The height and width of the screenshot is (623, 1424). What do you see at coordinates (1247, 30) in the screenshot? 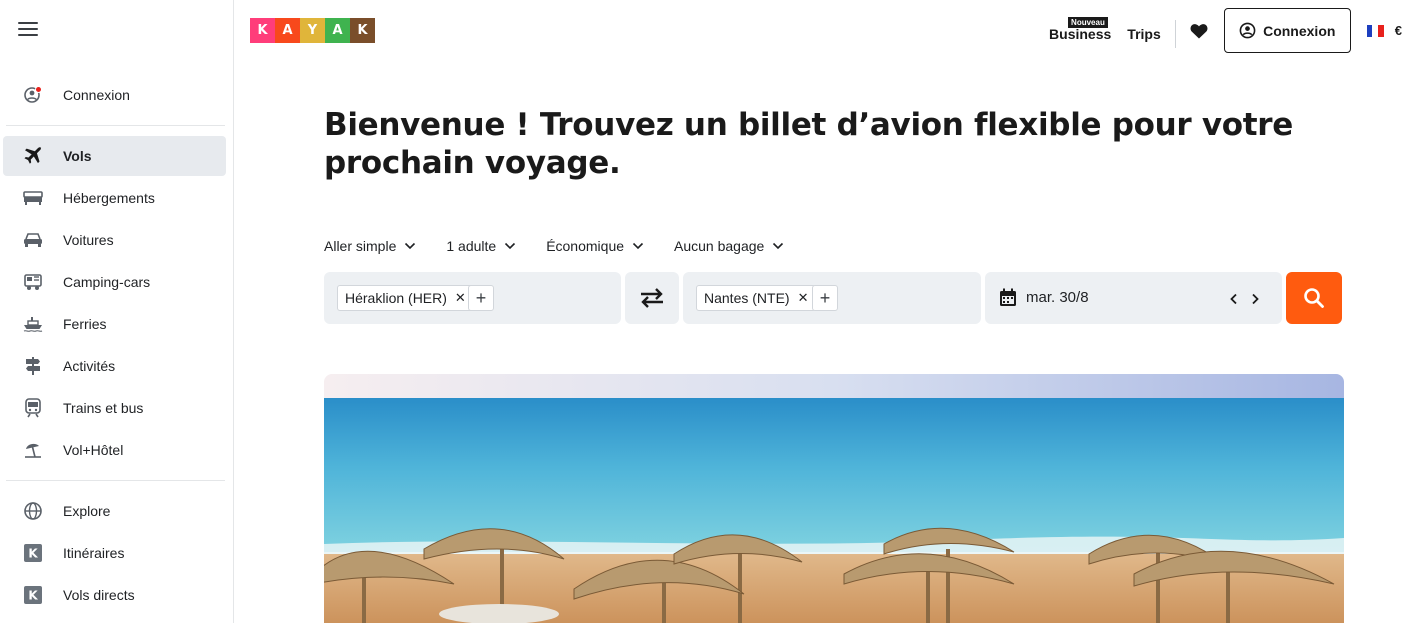
I see `user-icon` at bounding box center [1247, 30].